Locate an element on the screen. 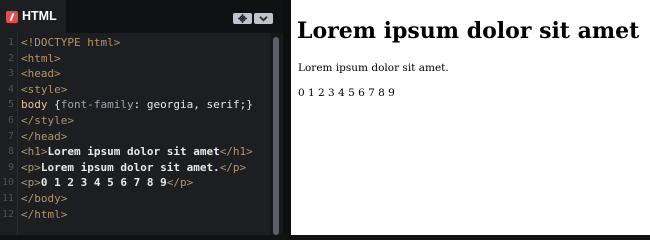 This screenshot has height=240, width=650. code-token: <h1> is located at coordinates (34, 152).